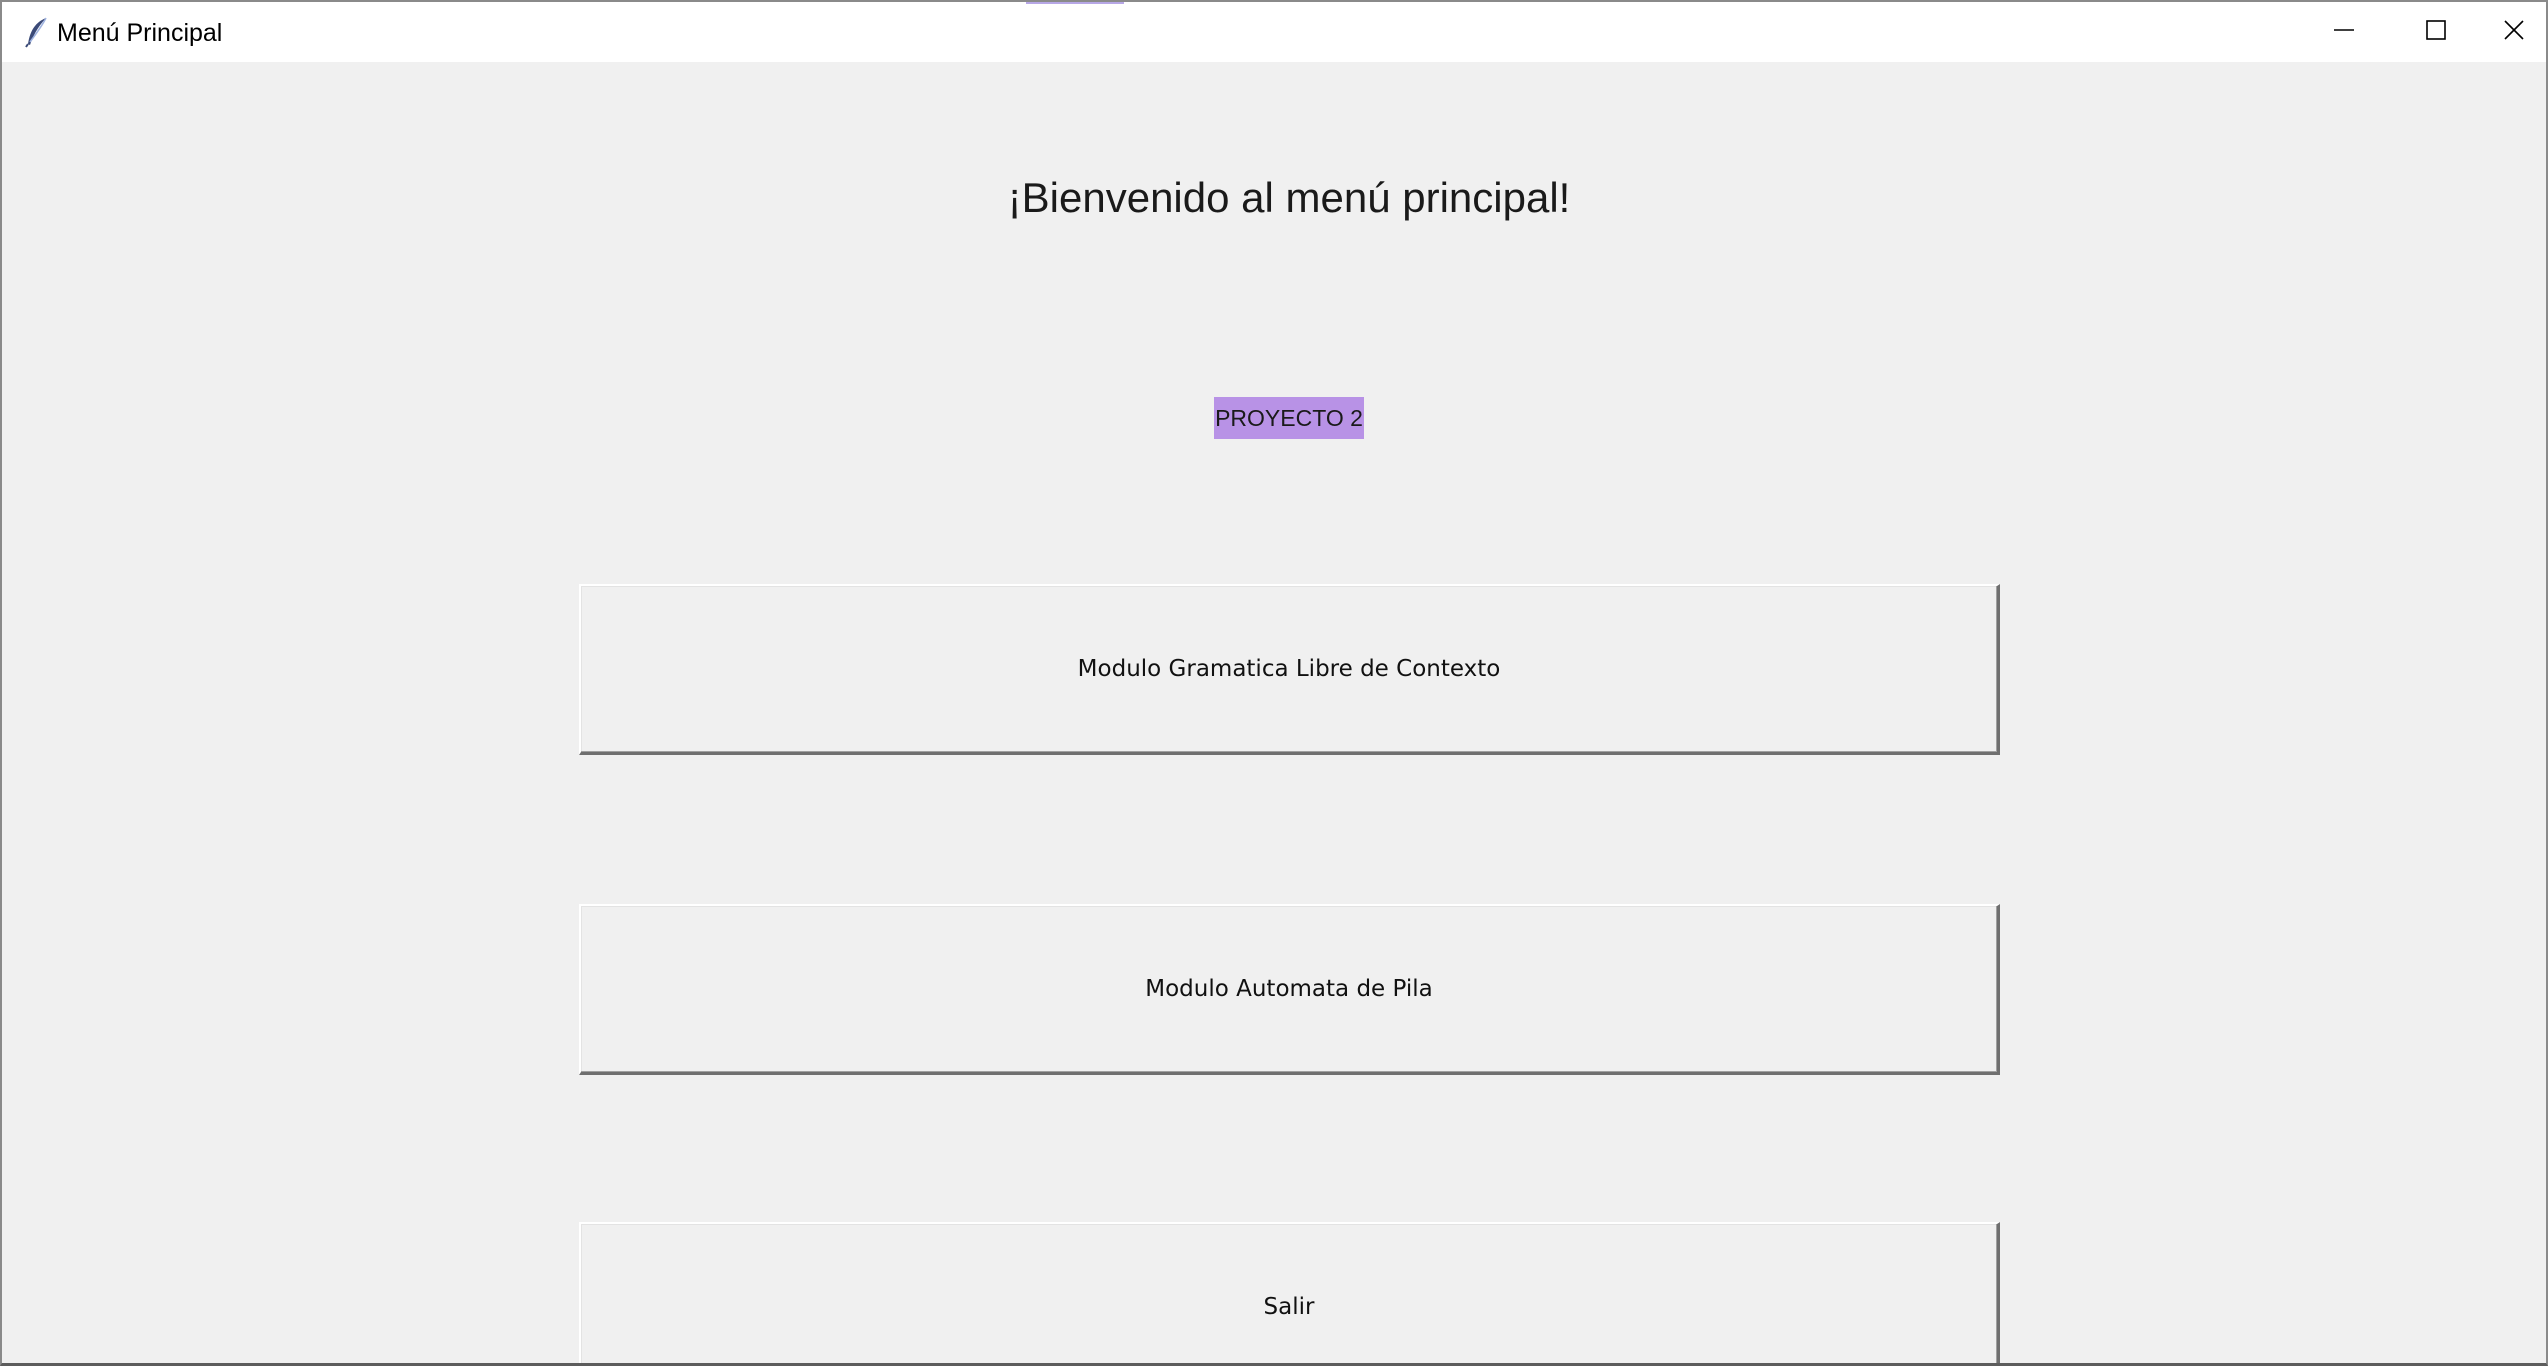 The image size is (2548, 1366). I want to click on exit-button: Salir, so click(1289, 1292).